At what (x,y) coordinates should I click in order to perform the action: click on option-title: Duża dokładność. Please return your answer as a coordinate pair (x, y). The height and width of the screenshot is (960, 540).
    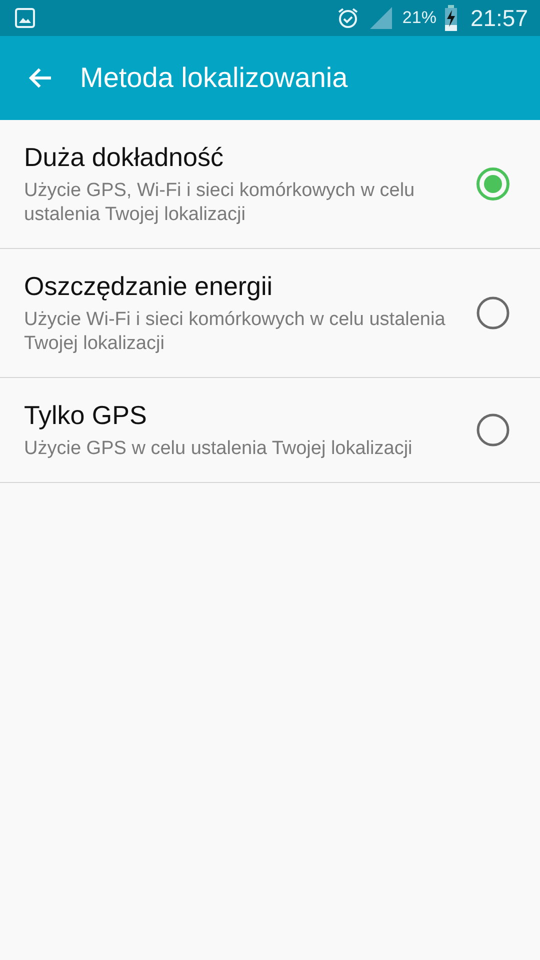
    Looking at the image, I should click on (124, 157).